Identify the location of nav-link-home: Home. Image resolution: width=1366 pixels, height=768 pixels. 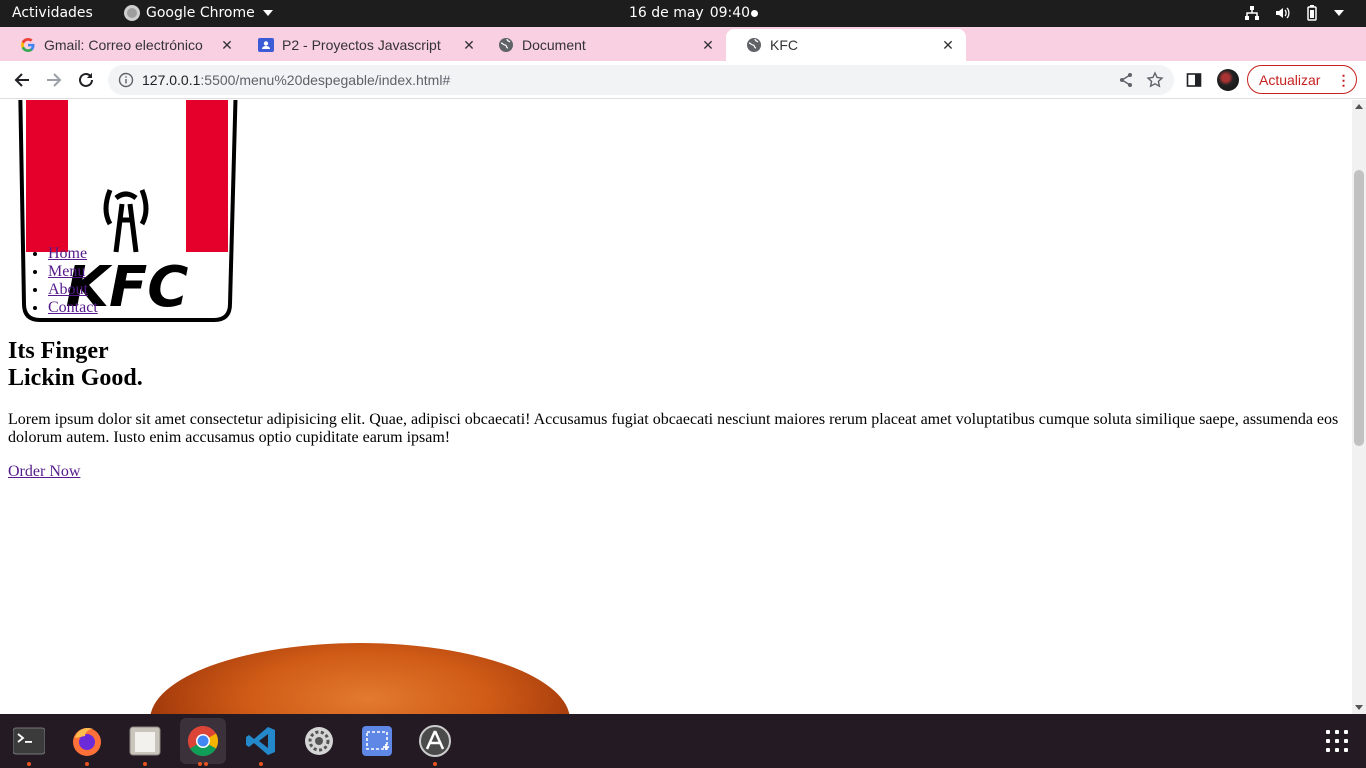
(67, 253).